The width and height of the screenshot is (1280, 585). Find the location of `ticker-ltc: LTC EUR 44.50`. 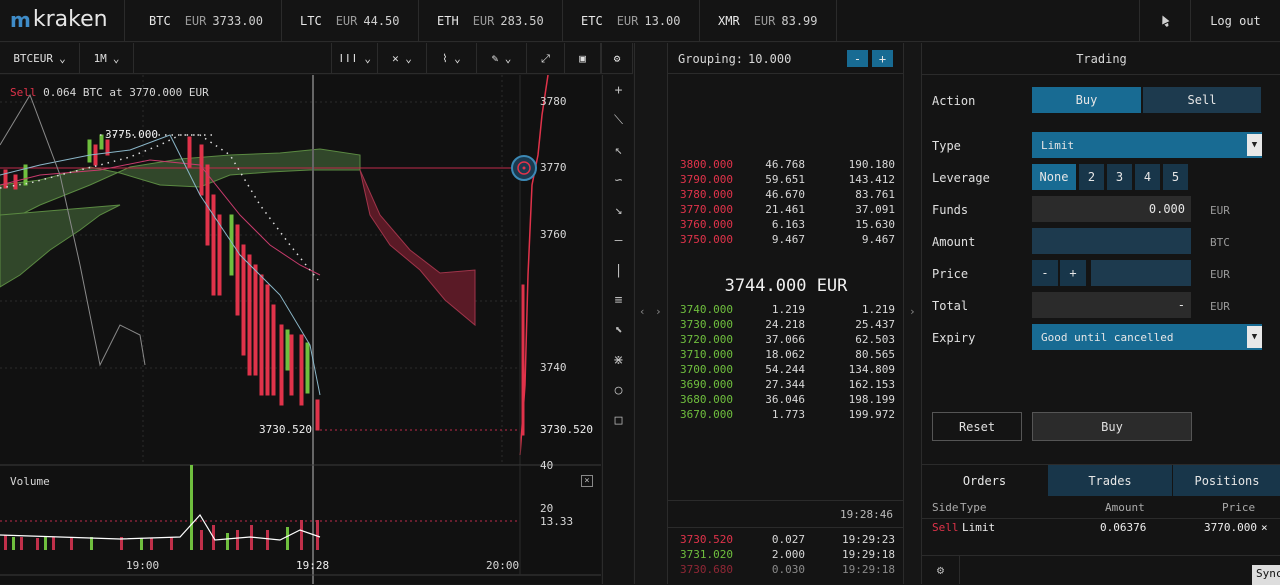

ticker-ltc: LTC EUR 44.50 is located at coordinates (352, 21).